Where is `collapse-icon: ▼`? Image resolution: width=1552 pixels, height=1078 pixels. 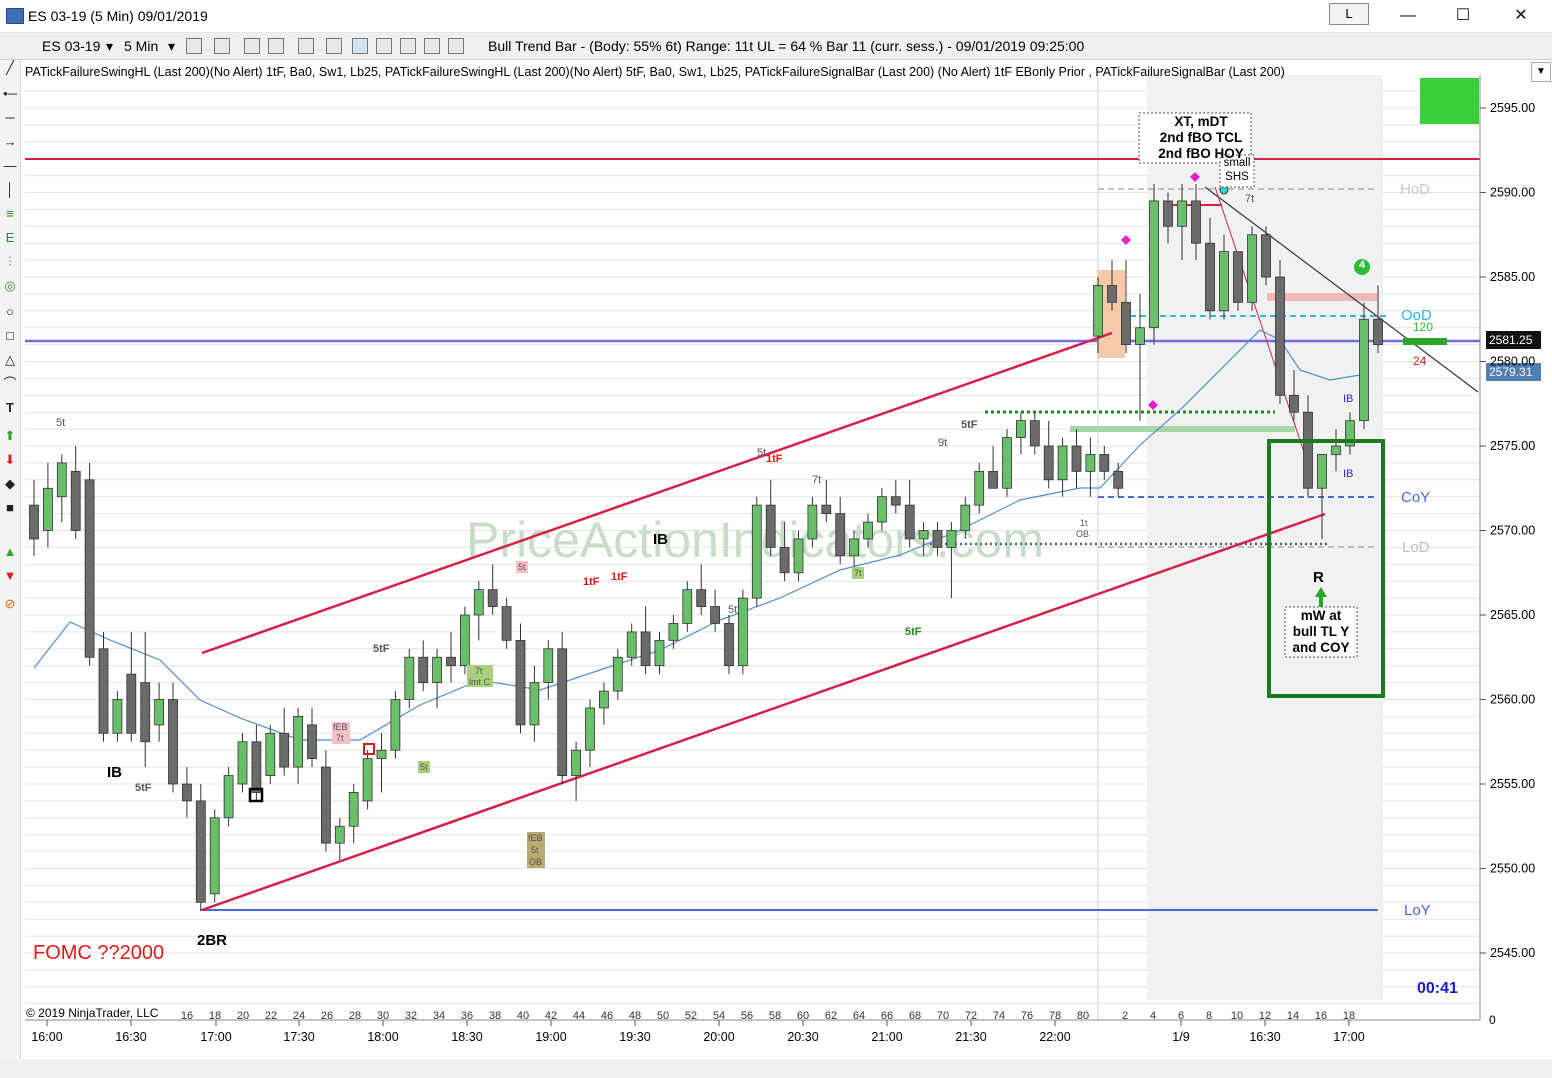 collapse-icon: ▼ is located at coordinates (1541, 72).